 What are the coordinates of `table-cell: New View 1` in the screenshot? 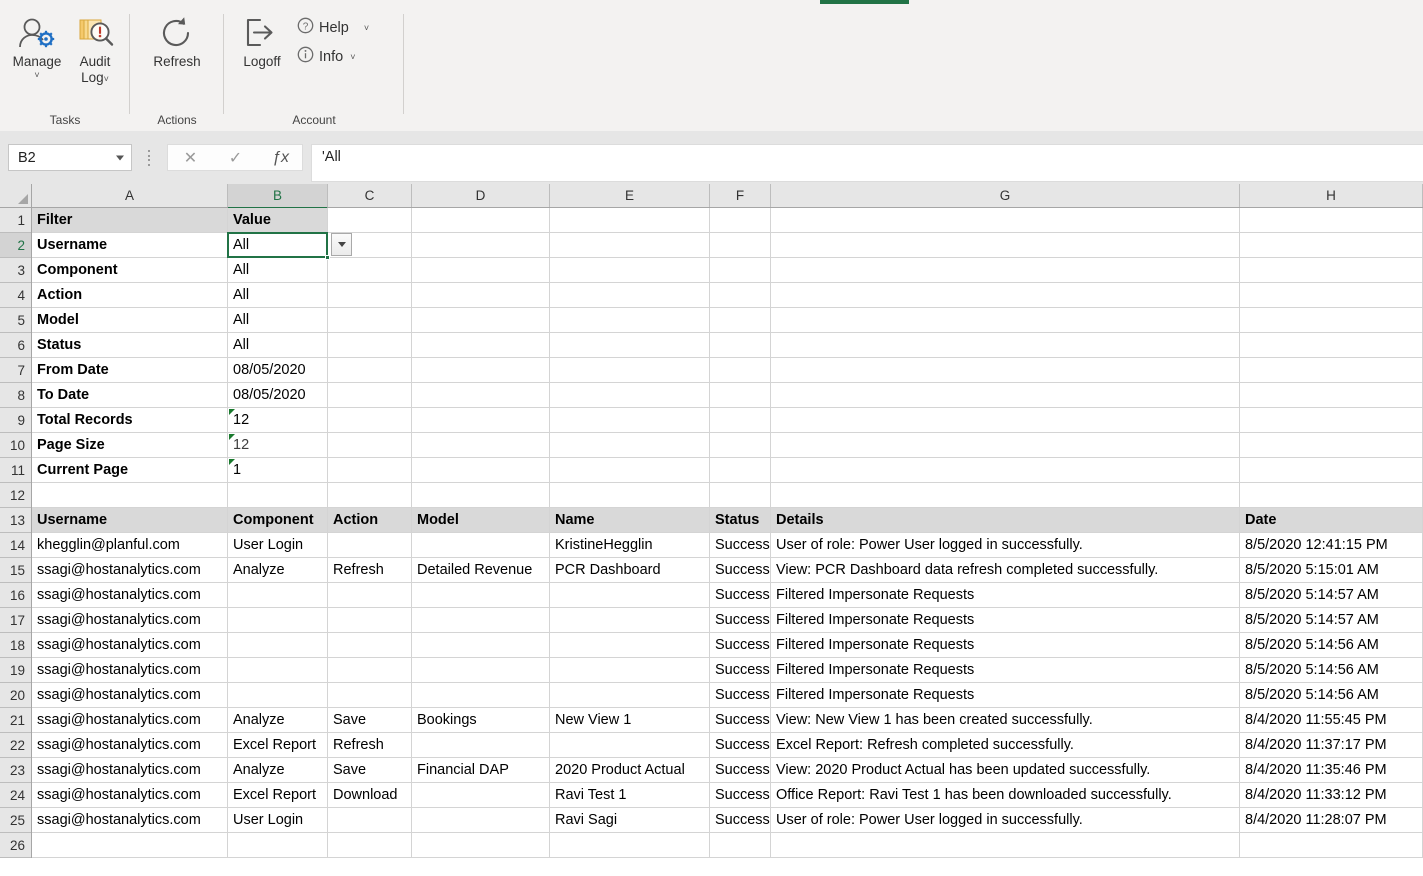 It's located at (630, 720).